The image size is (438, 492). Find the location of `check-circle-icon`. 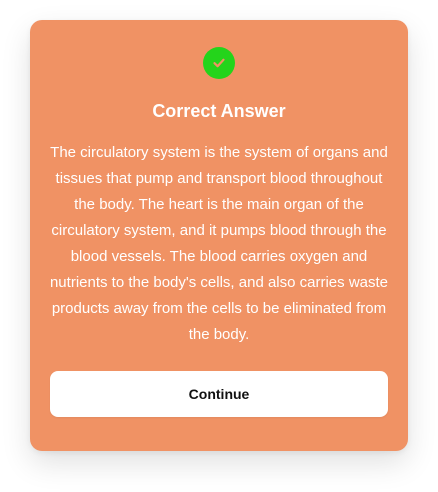

check-circle-icon is located at coordinates (219, 63).